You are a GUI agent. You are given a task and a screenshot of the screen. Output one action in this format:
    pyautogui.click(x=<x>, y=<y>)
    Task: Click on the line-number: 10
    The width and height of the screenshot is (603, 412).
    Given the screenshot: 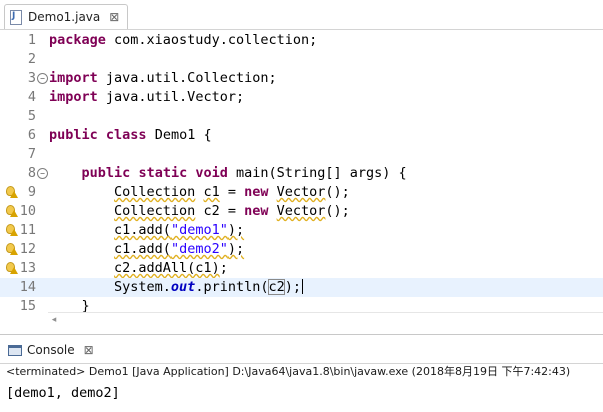 What is the action you would take?
    pyautogui.click(x=27, y=211)
    